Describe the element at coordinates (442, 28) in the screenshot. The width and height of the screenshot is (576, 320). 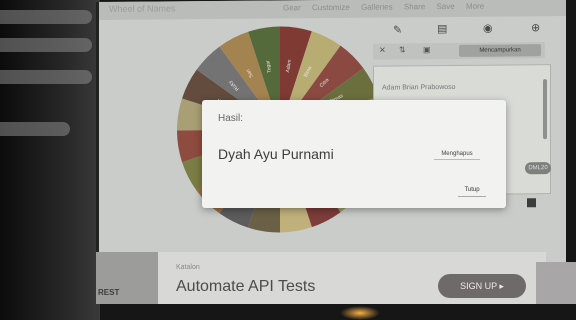
I see `clipboard-icon: ▤` at that location.